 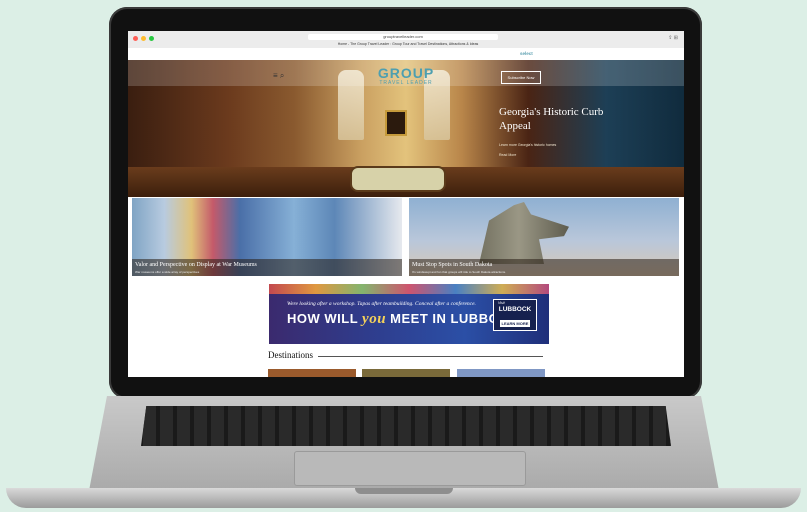 What do you see at coordinates (526, 53) in the screenshot?
I see `partner-logo-select: select` at bounding box center [526, 53].